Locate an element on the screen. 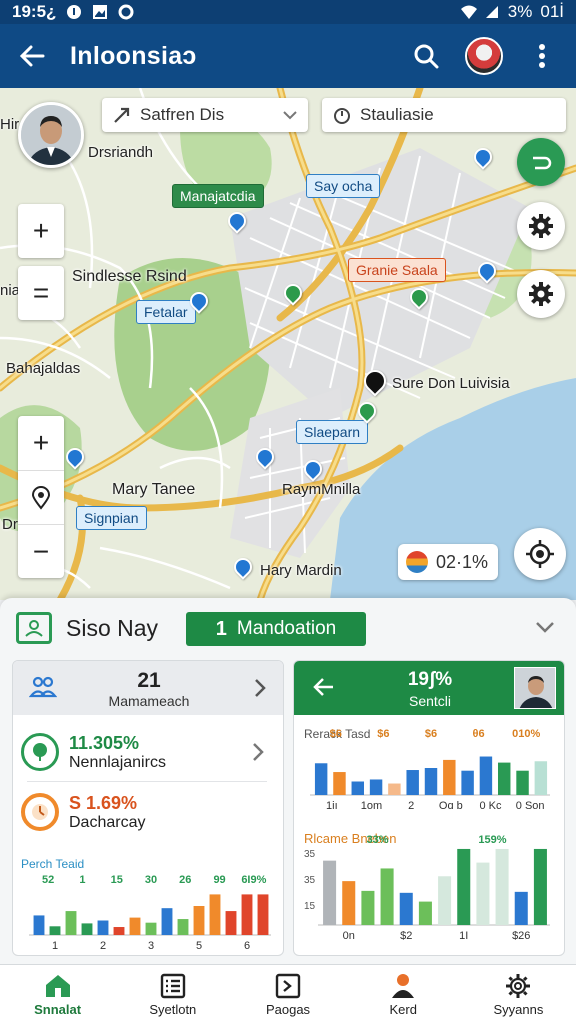  map-tag-fetalar: Fetalar is located at coordinates (166, 312).